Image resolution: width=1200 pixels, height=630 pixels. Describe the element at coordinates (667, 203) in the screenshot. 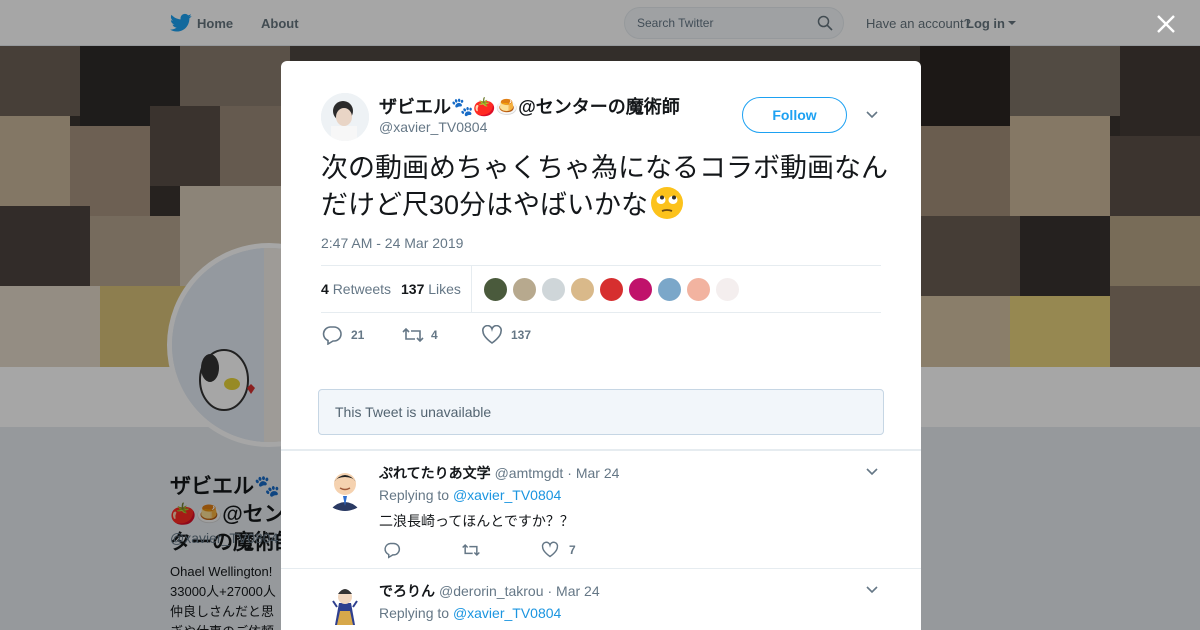

I see `eye-roll-emoji-icon` at that location.